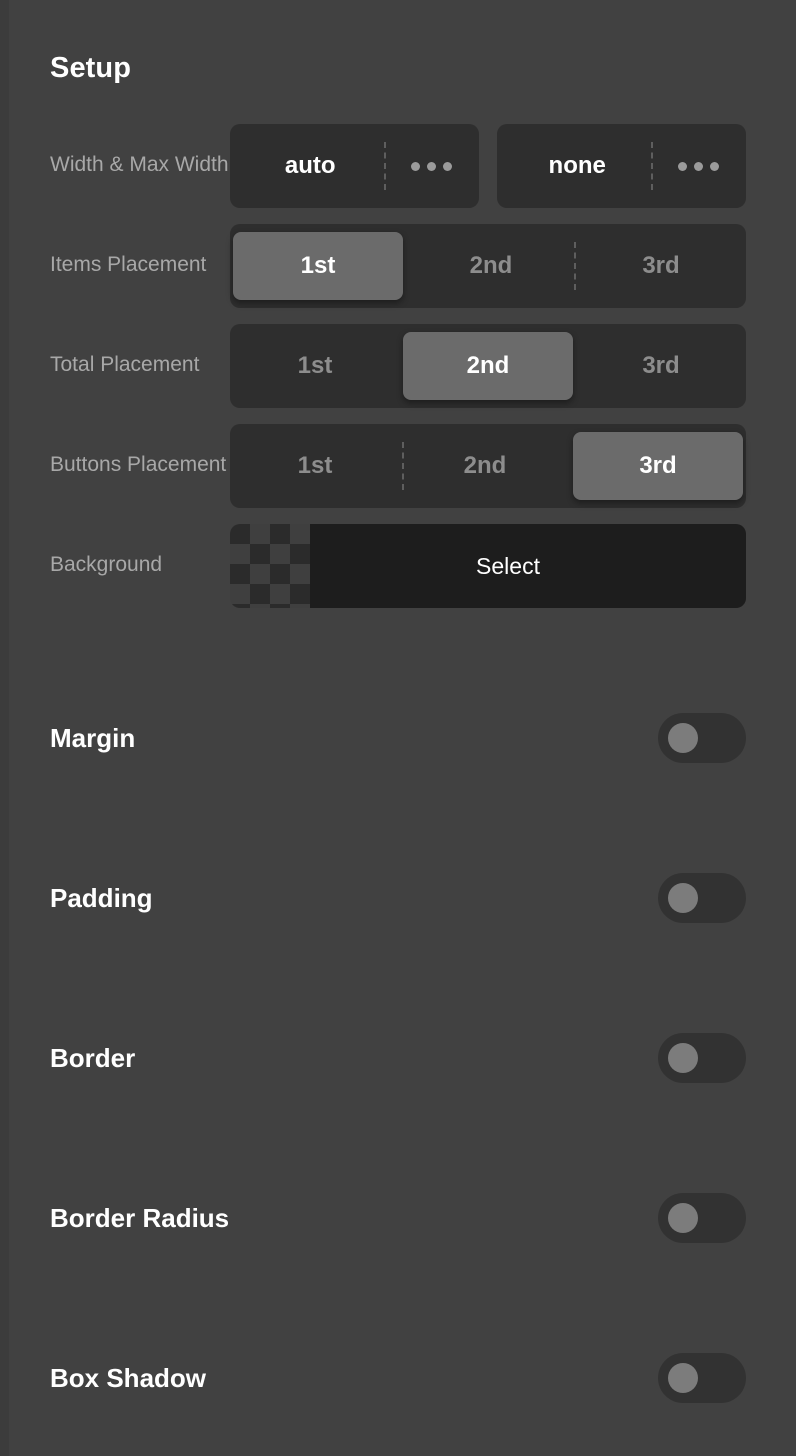 The height and width of the screenshot is (1456, 796). Describe the element at coordinates (398, 1058) in the screenshot. I see `section-border: Border` at that location.